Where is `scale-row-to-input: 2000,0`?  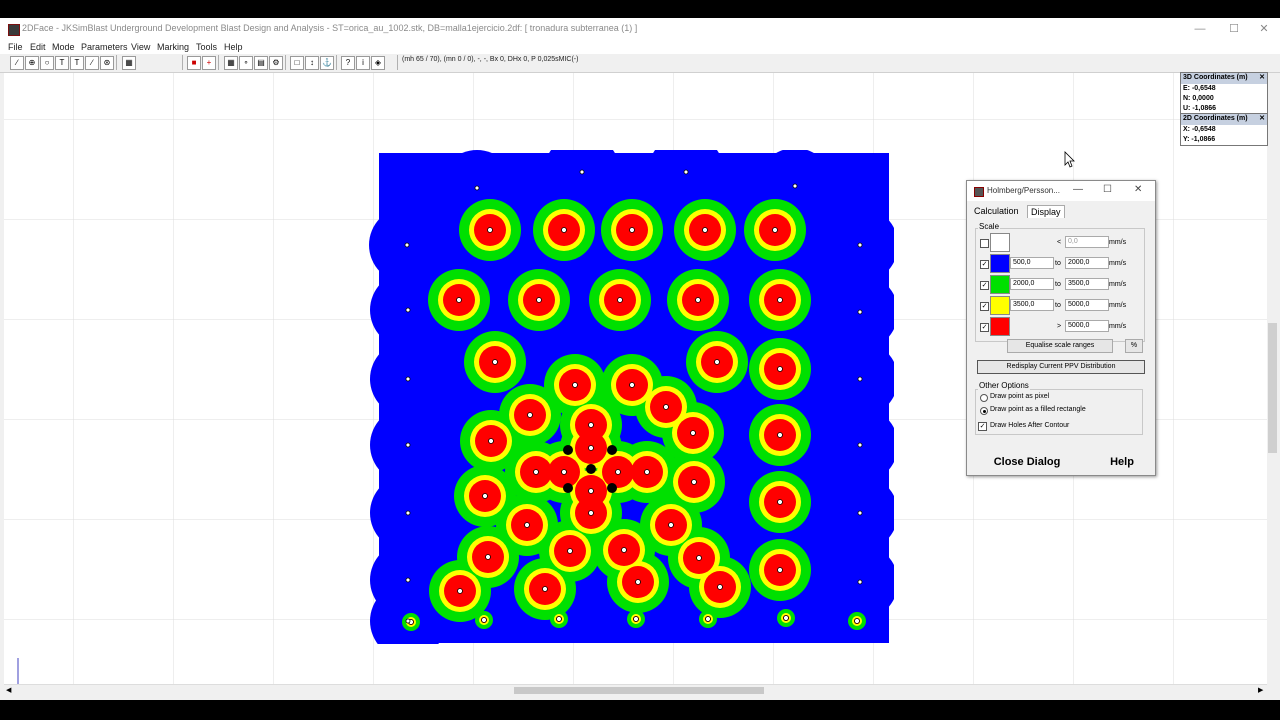
scale-row-to-input: 2000,0 is located at coordinates (1087, 263).